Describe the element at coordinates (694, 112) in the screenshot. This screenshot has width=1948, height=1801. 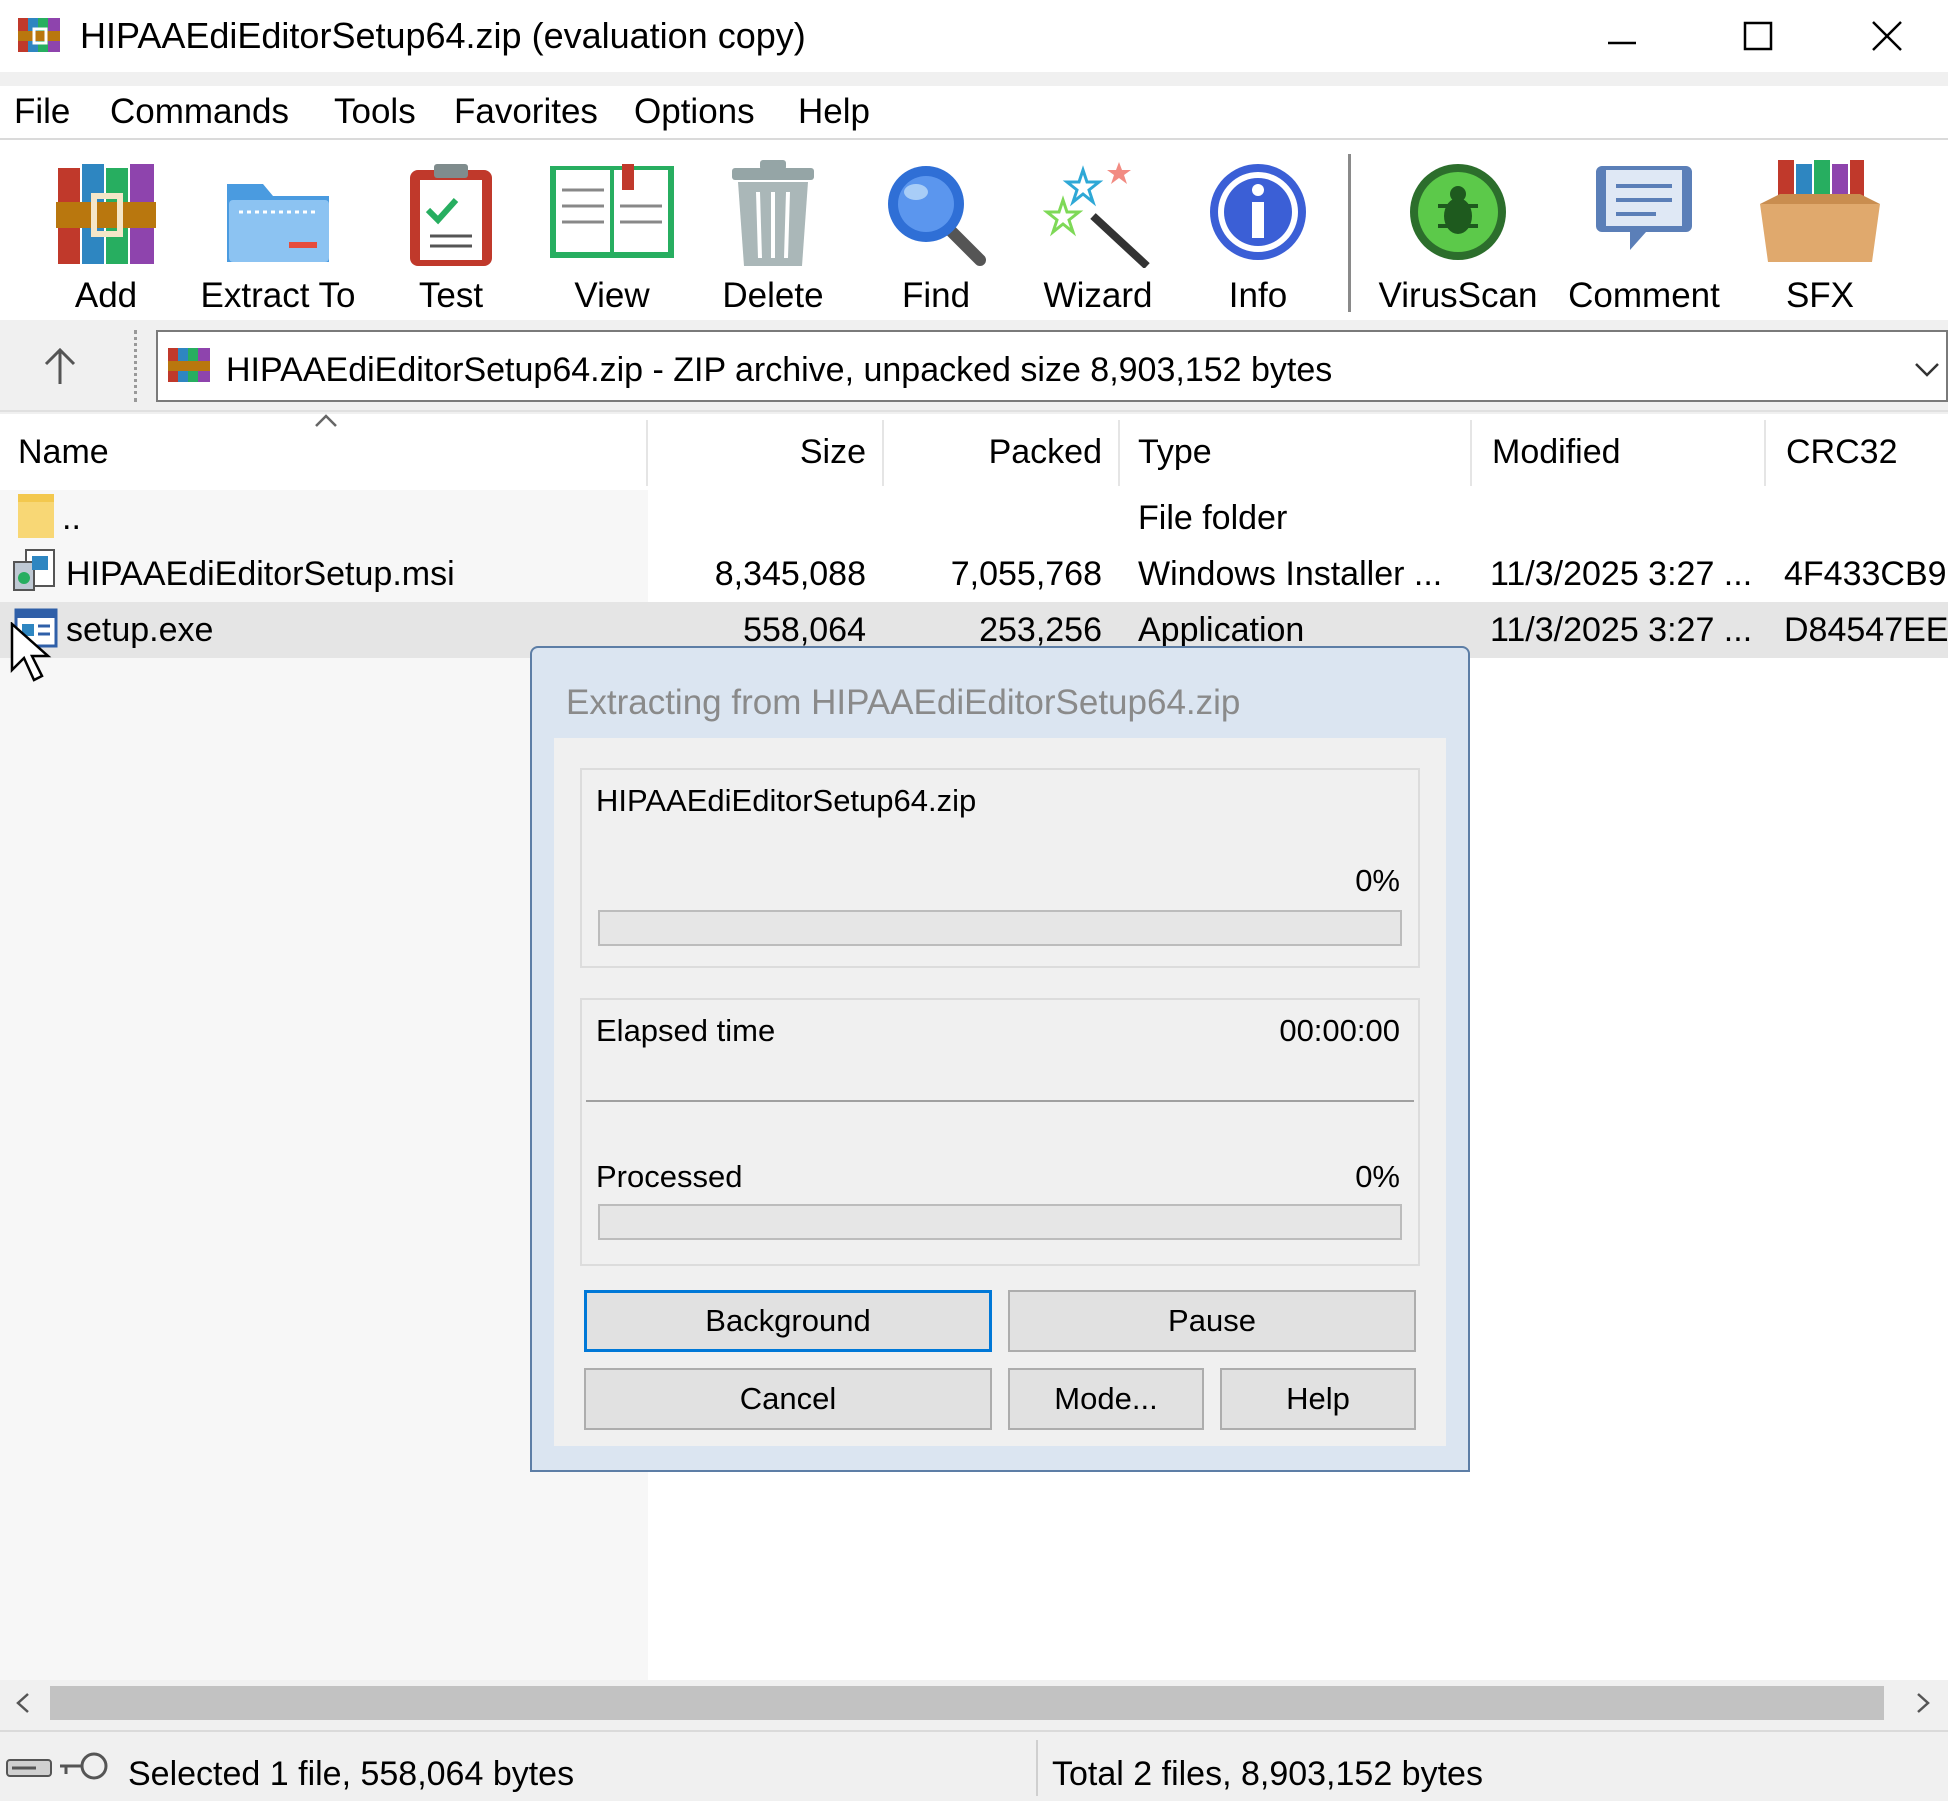
I see `menu-options: Options` at that location.